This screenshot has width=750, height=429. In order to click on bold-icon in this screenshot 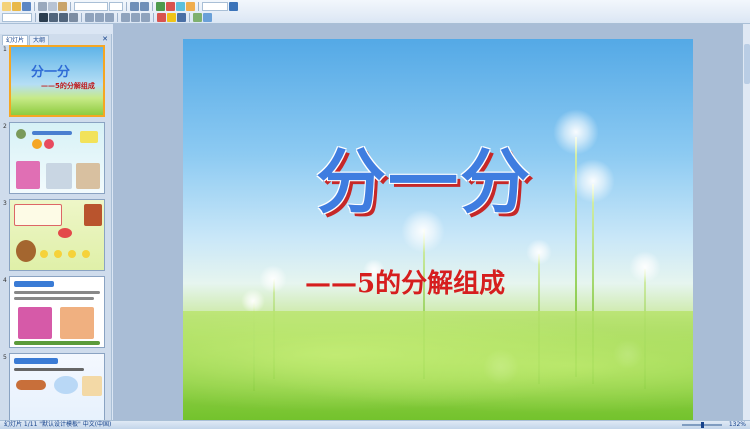, I will do `click(43, 17)`.